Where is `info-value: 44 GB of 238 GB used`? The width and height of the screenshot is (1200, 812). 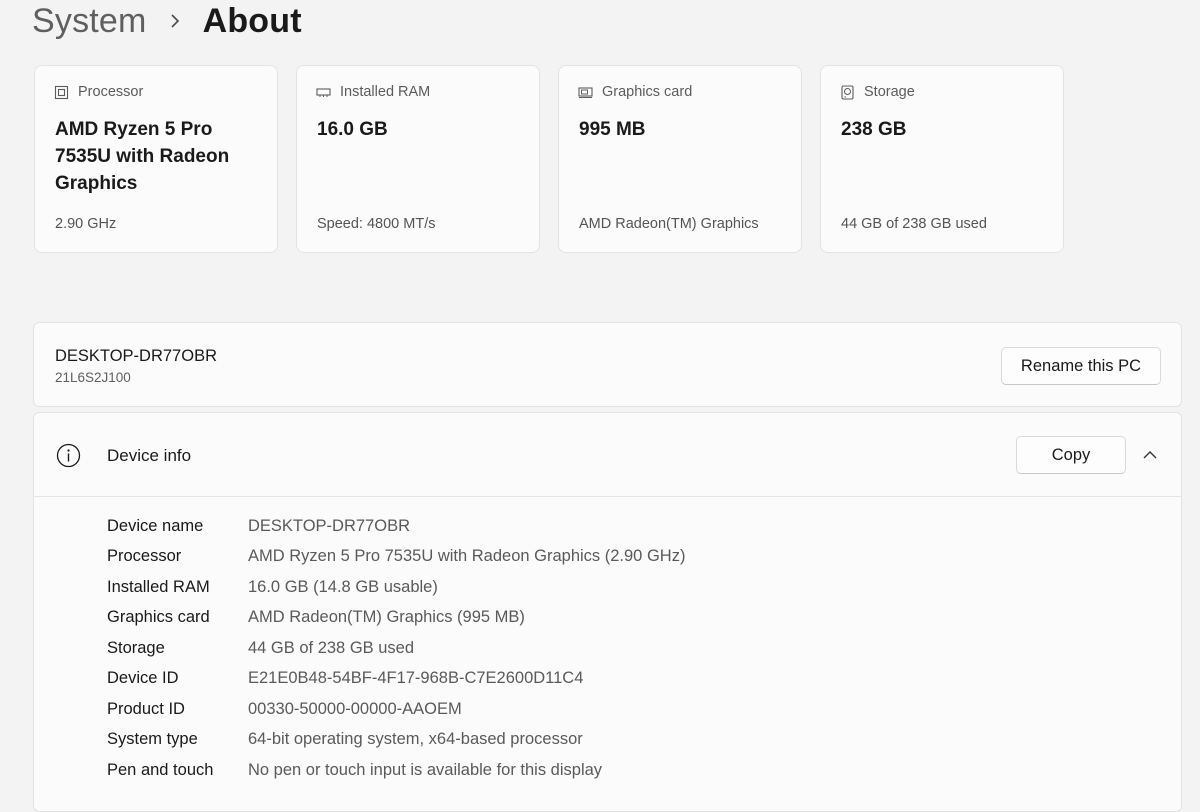
info-value: 44 GB of 238 GB used is located at coordinates (331, 647).